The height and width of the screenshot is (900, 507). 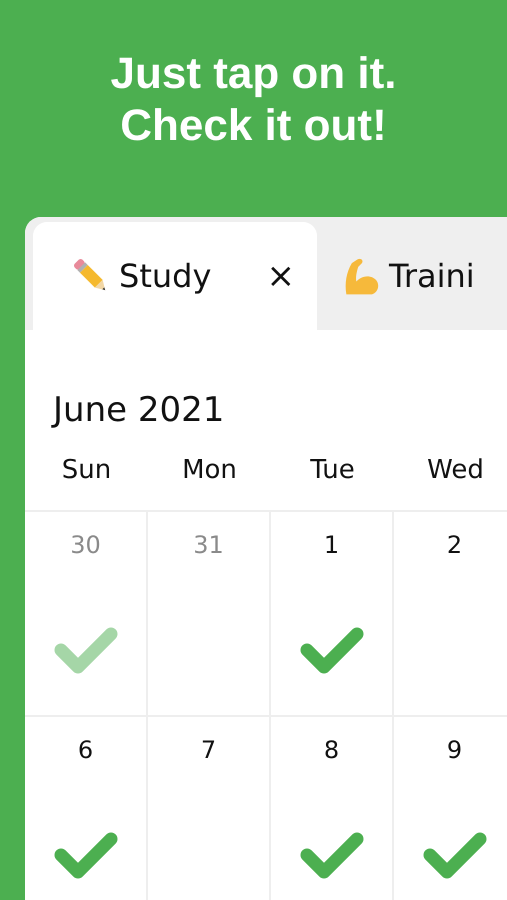 What do you see at coordinates (138, 409) in the screenshot?
I see `month-title: June 2021` at bounding box center [138, 409].